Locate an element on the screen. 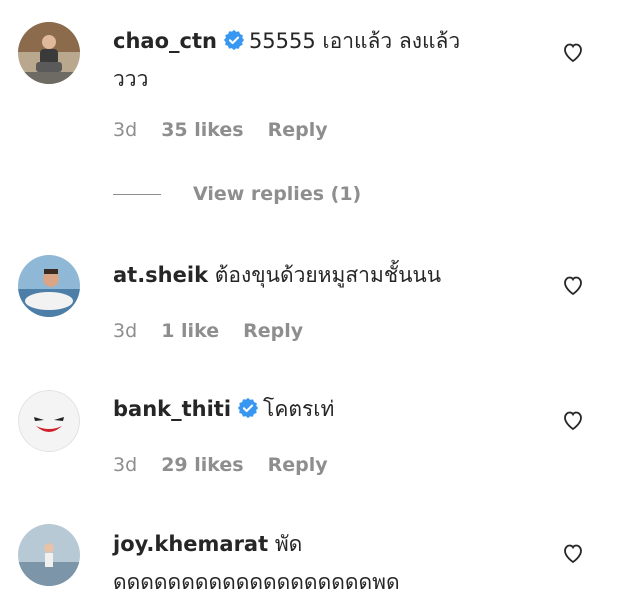 This screenshot has width=620, height=610. comment-body: โคตรเท่ is located at coordinates (299, 409).